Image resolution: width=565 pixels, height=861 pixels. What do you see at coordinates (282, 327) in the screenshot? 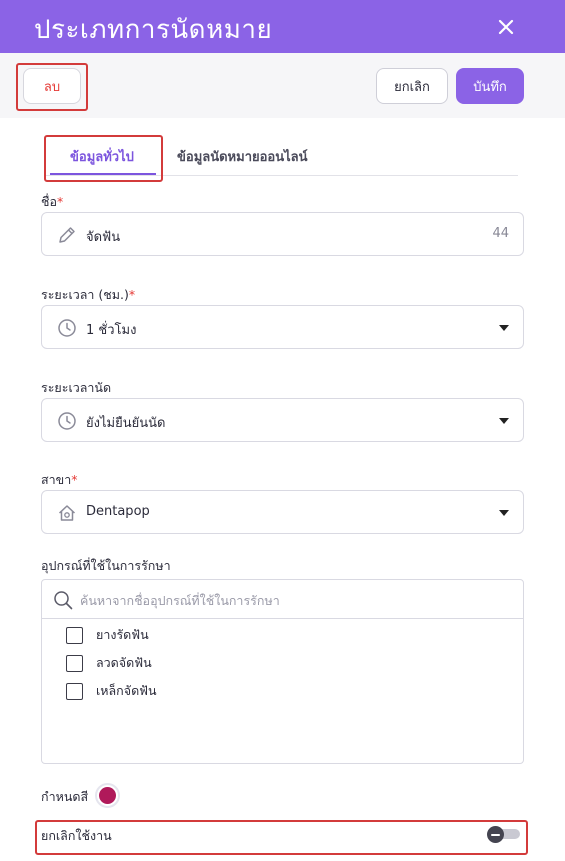
I see `duration-select: 1 ชั่วโมง` at bounding box center [282, 327].